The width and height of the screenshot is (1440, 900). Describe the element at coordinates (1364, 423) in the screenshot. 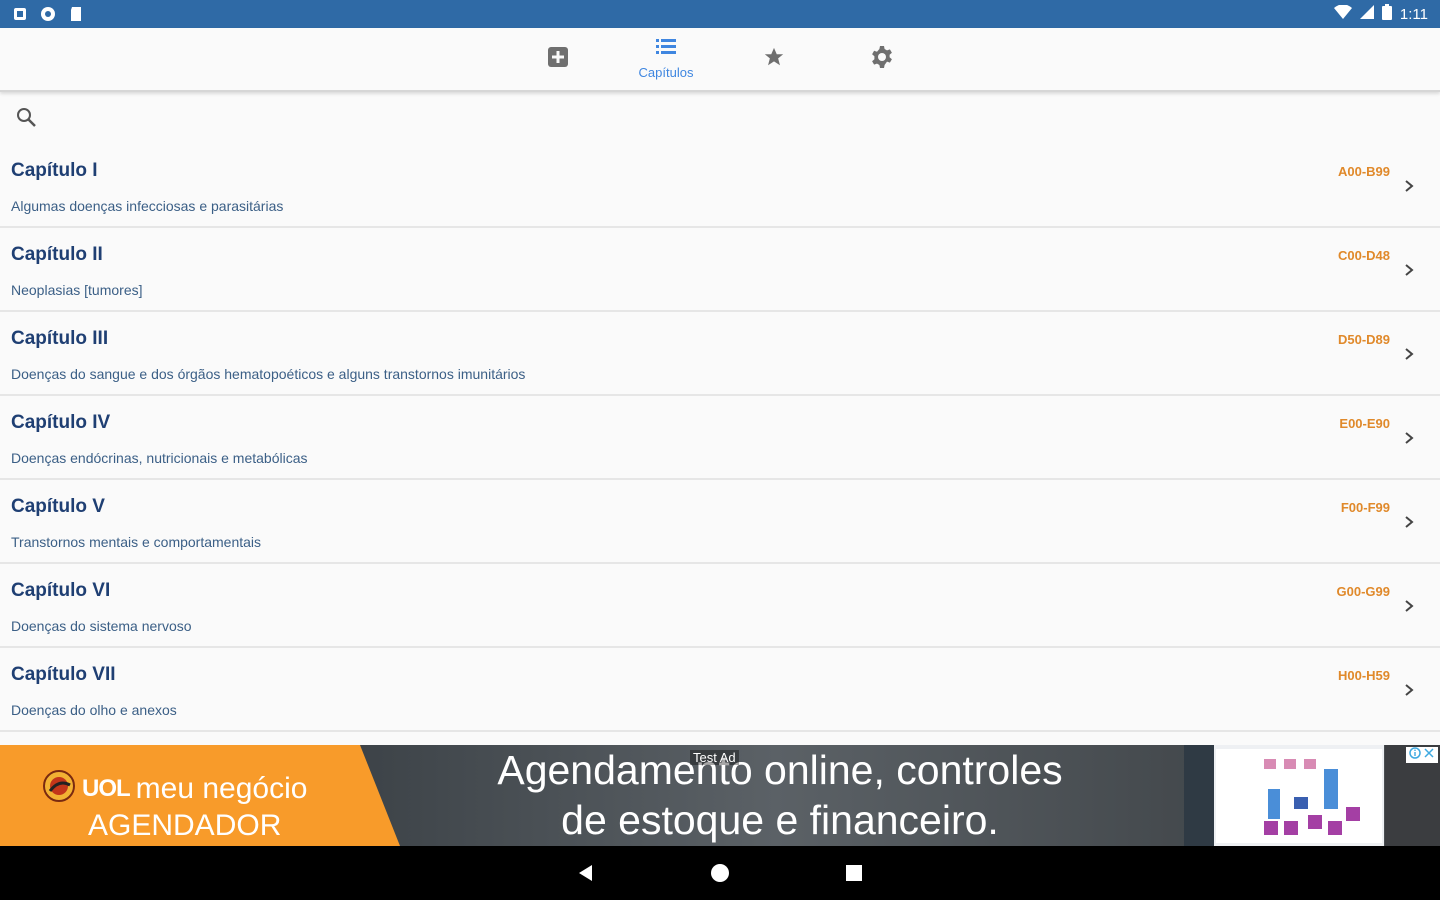

I see `chapter-code: E00-E90` at that location.